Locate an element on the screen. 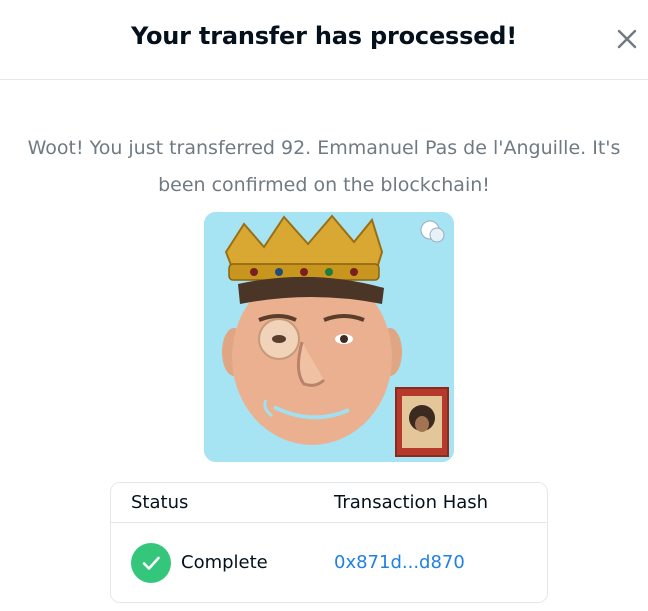 This screenshot has height=611, width=648. status-column-header: Status is located at coordinates (160, 502).